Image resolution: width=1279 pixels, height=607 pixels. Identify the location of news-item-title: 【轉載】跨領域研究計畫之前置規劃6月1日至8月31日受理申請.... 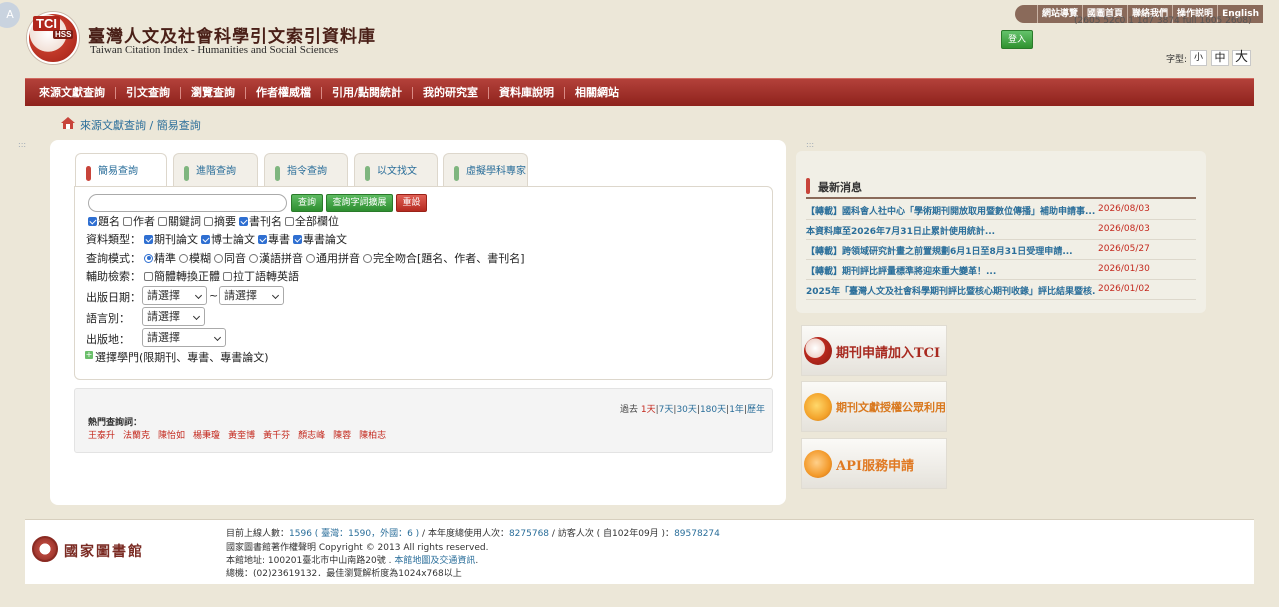
(951, 250).